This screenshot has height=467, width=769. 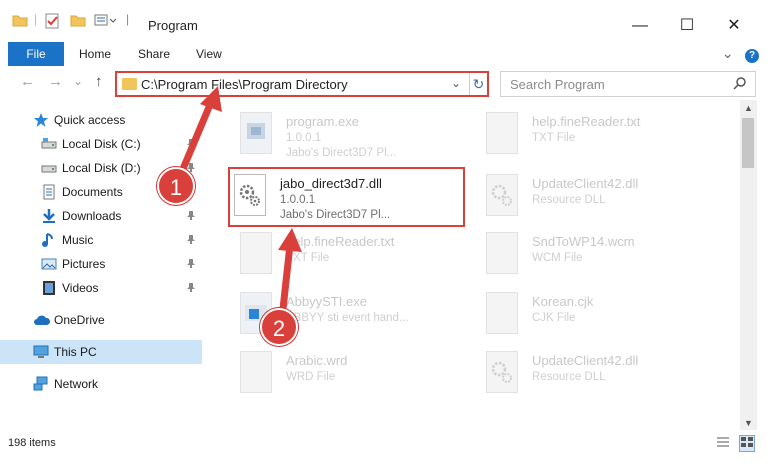 What do you see at coordinates (196, 138) in the screenshot?
I see `arrow-one` at bounding box center [196, 138].